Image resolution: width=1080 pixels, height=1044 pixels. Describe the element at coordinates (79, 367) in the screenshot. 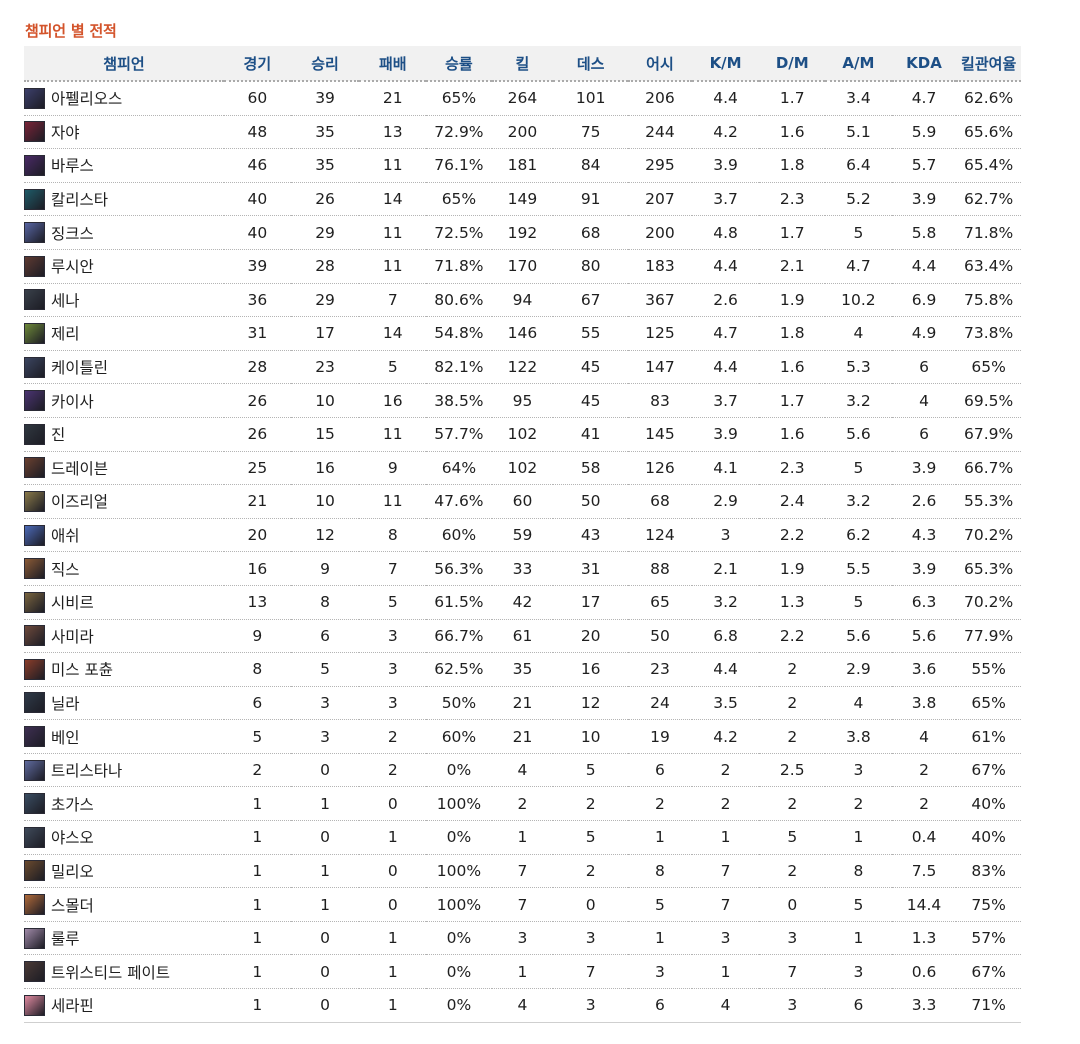

I see `champion-name: 케이틀린` at that location.